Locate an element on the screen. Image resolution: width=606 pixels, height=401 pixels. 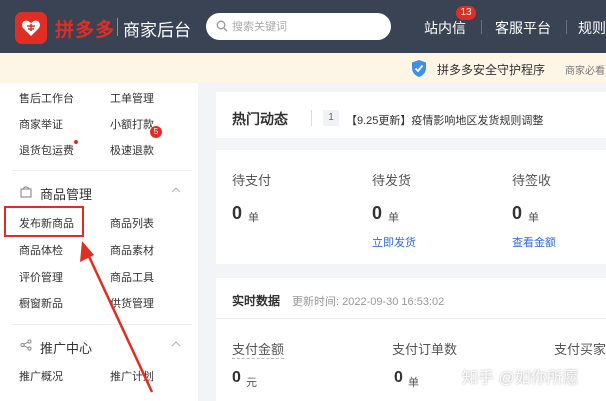
metric-unit: 单 is located at coordinates (413, 383).